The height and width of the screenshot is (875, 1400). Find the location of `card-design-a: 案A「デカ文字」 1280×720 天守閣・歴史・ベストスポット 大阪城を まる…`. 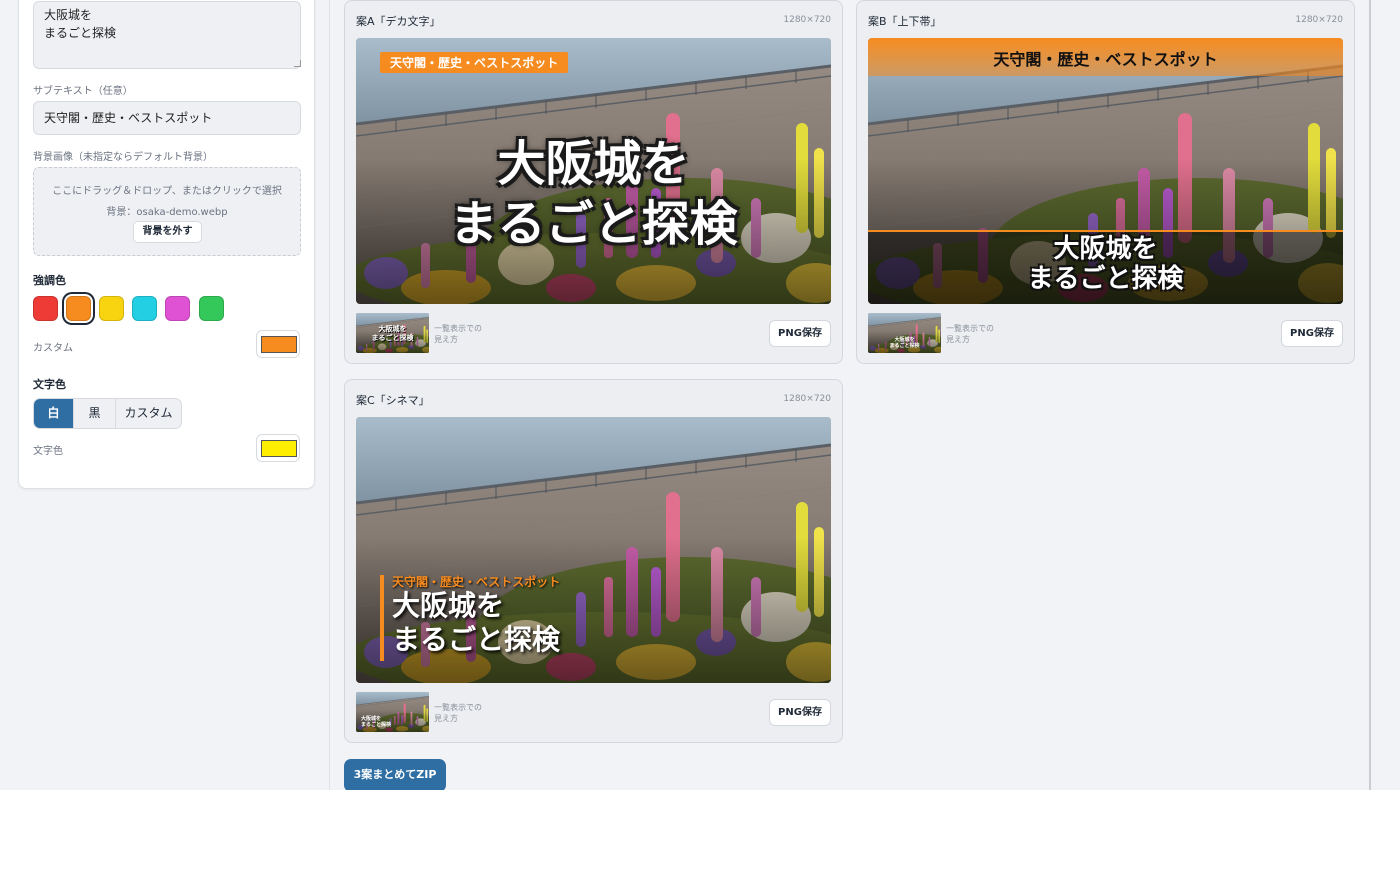

card-design-a: 案A「デカ文字」 1280×720 天守閣・歴史・ベストスポット 大阪城を まる… is located at coordinates (593, 182).